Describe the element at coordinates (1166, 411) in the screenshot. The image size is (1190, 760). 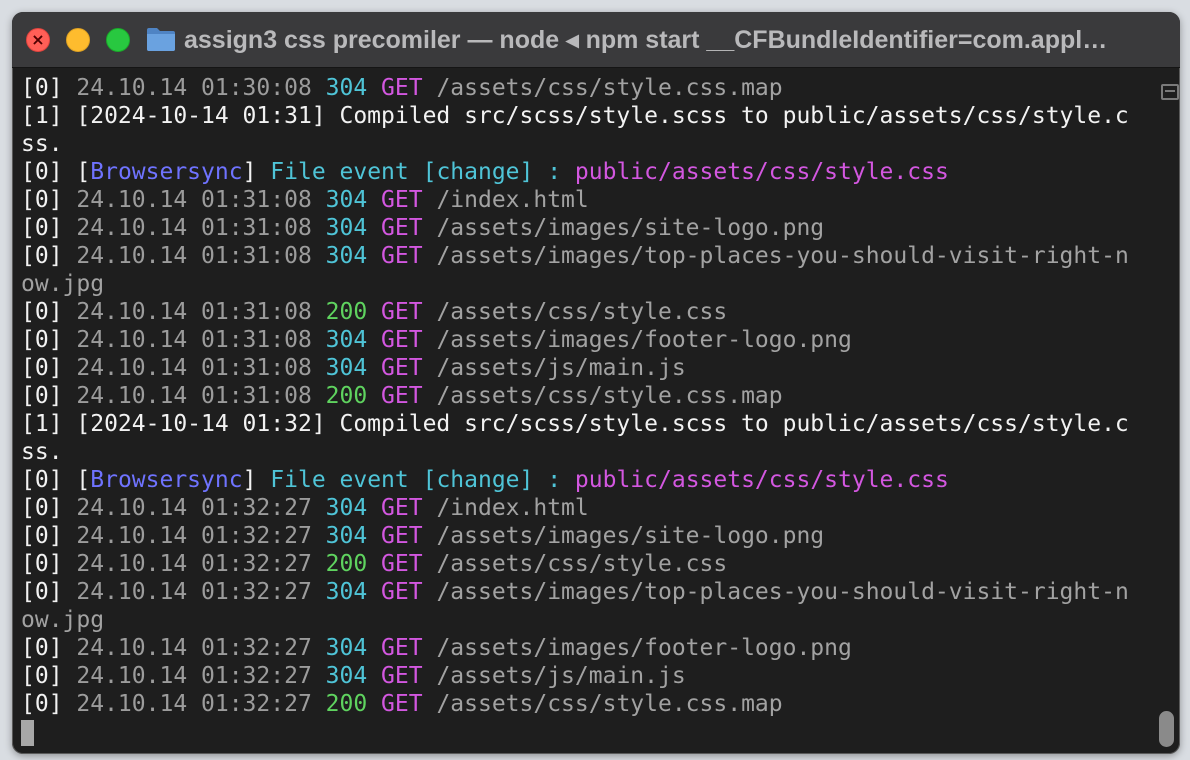
I see `scrollbar` at that location.